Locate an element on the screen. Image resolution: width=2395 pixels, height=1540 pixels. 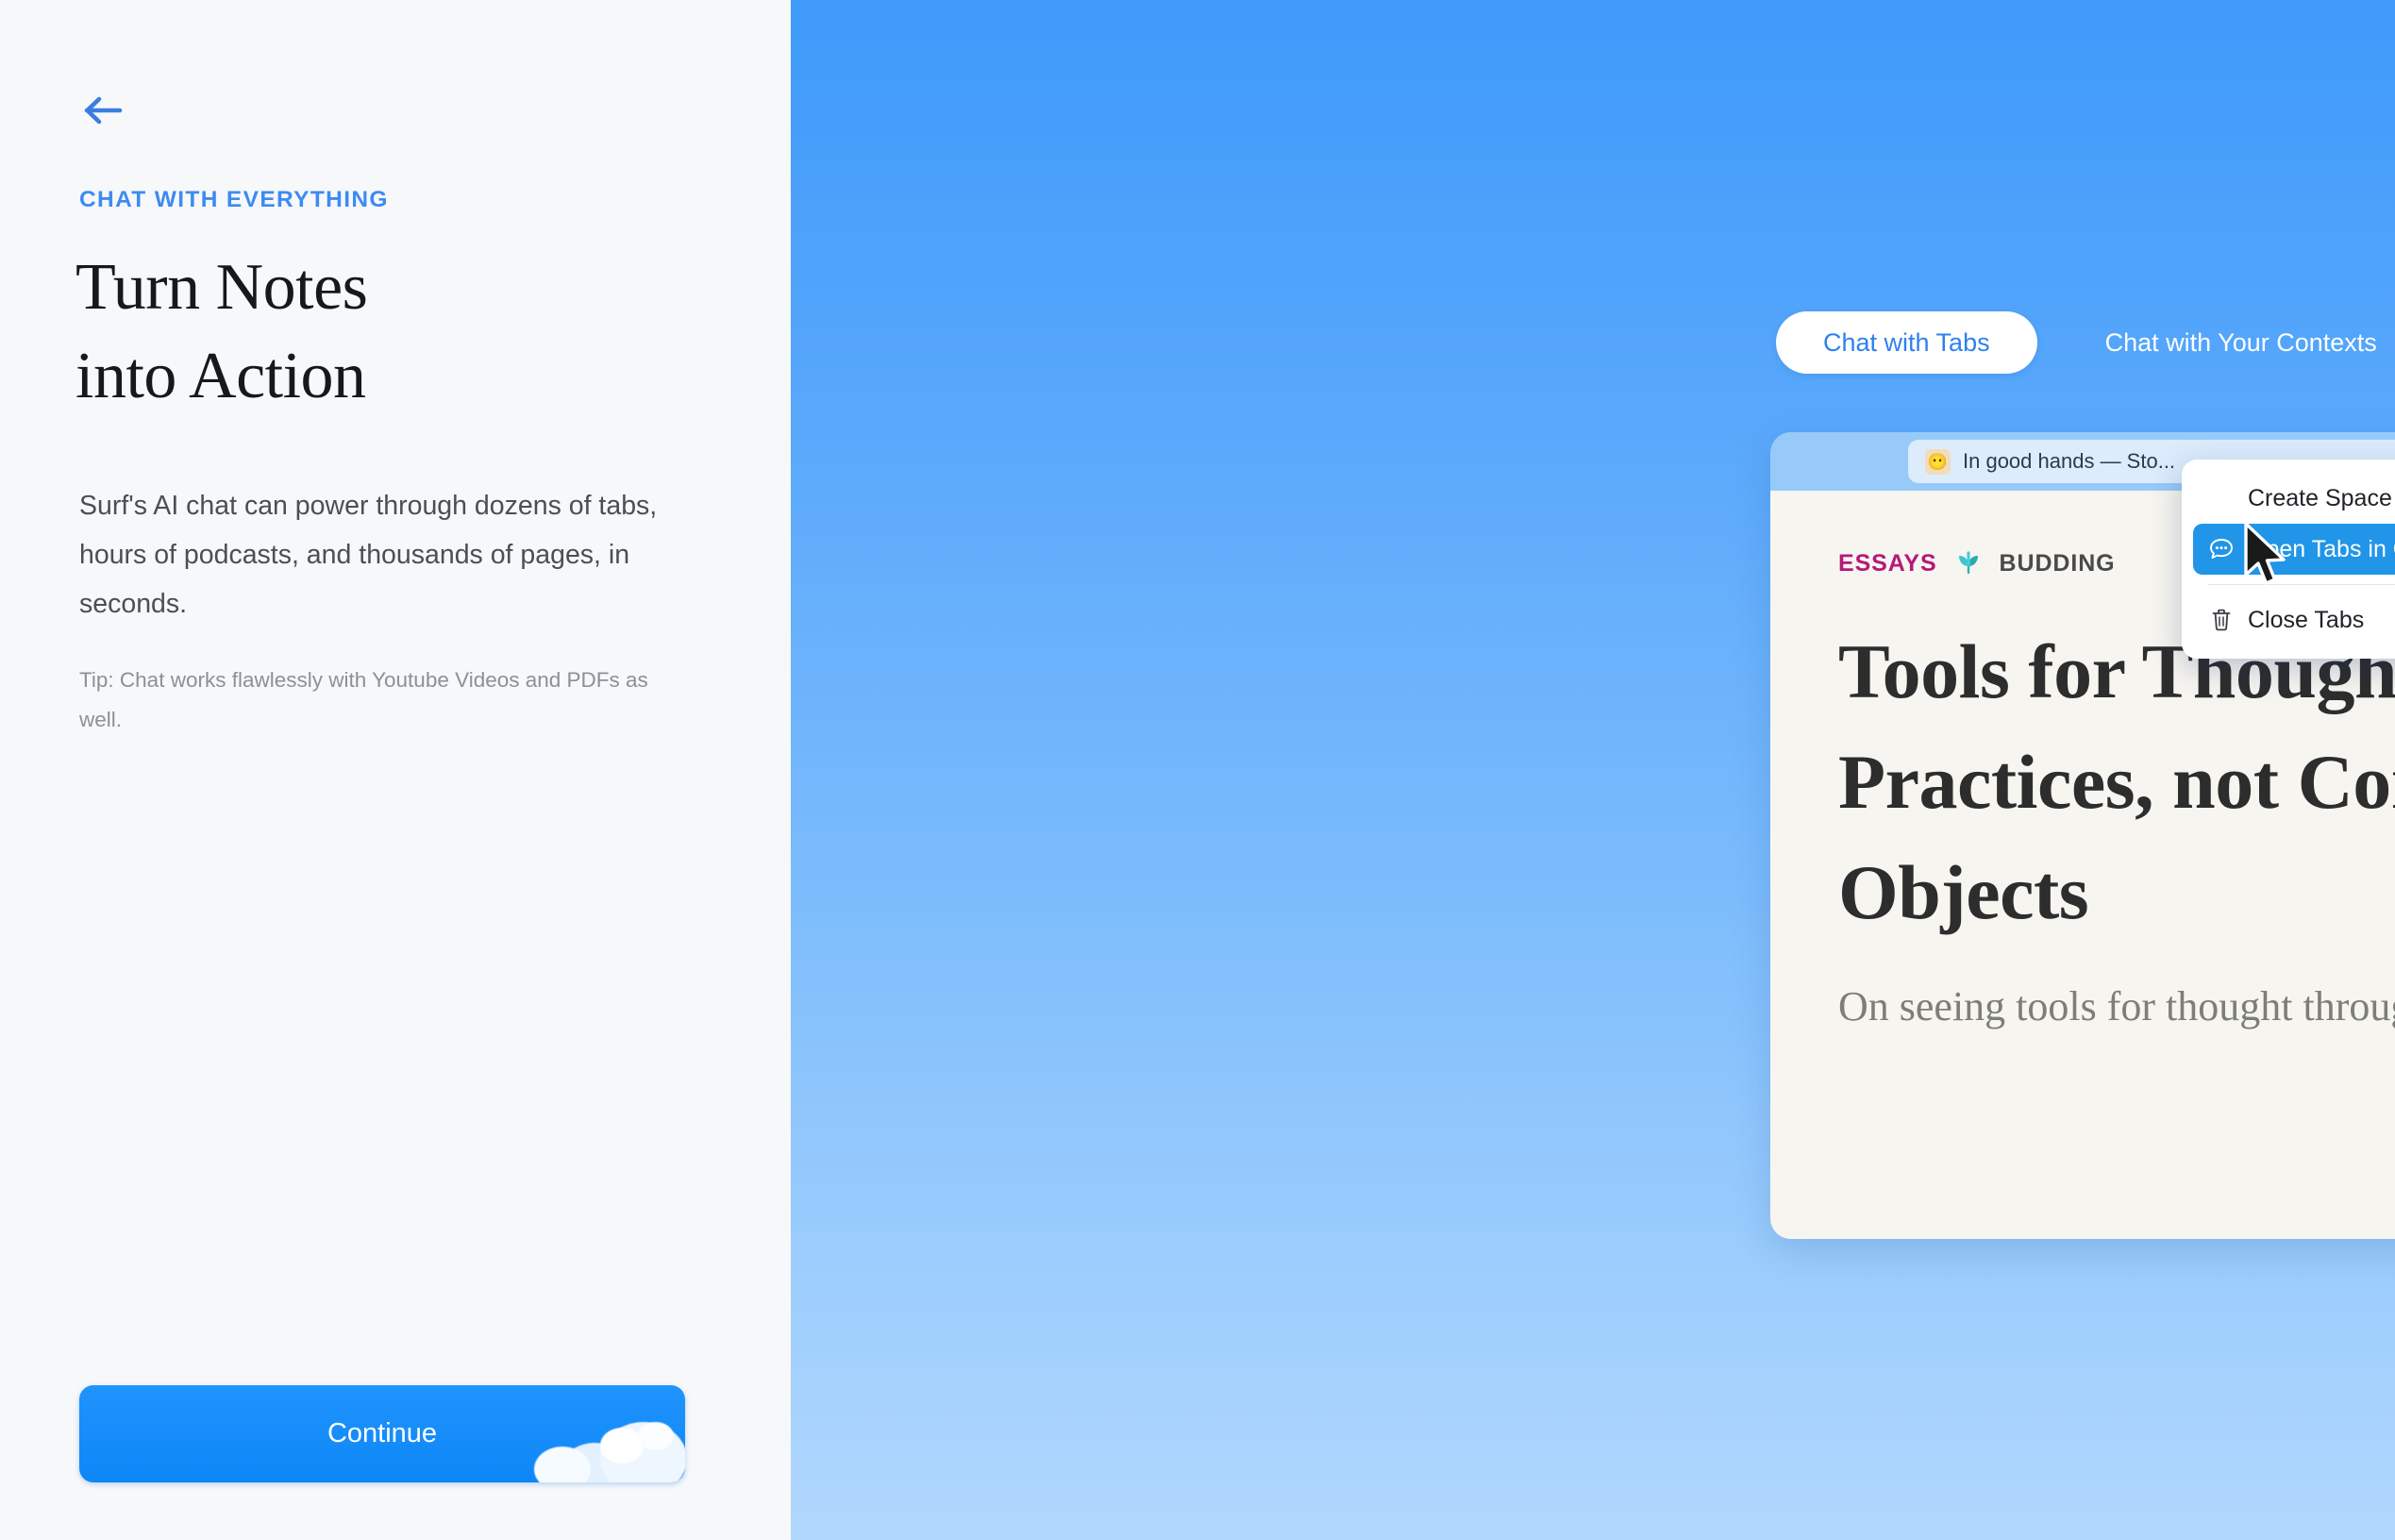
article-title-line-2: Practices, not Computational is located at coordinates (2116, 782).